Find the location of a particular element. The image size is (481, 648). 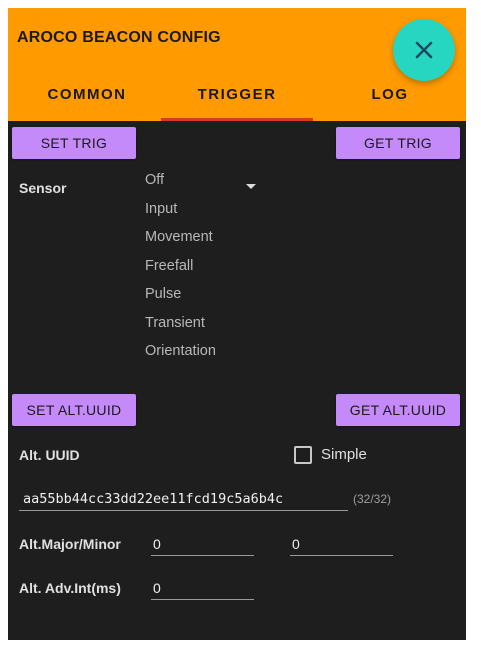

app-title: AROCO BEACON CONFIG is located at coordinates (119, 37).